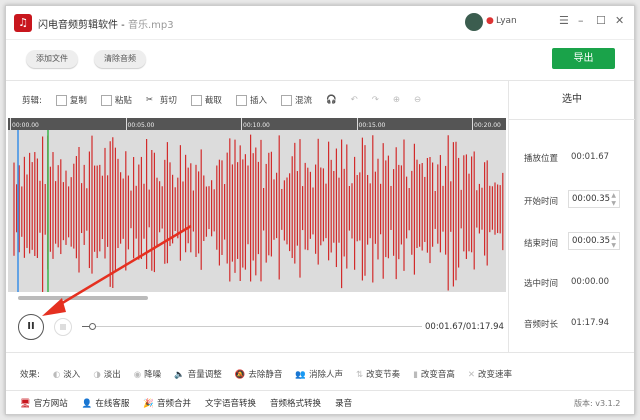 This screenshot has height=420, width=640. What do you see at coordinates (590, 282) in the screenshot?
I see `sel-value: 00:00.00` at bounding box center [590, 282].